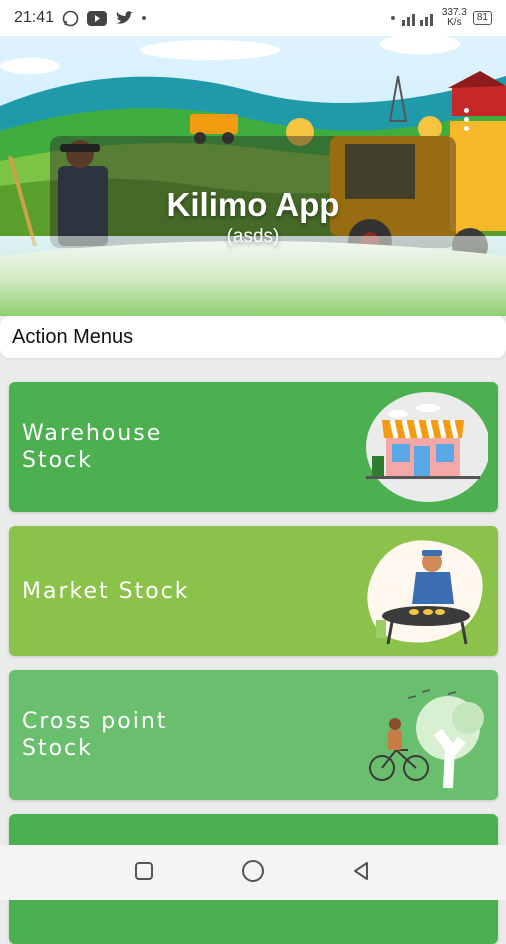 Image resolution: width=506 pixels, height=944 pixels. Describe the element at coordinates (95, 721) in the screenshot. I see `card-label-line1: Cross point` at that location.